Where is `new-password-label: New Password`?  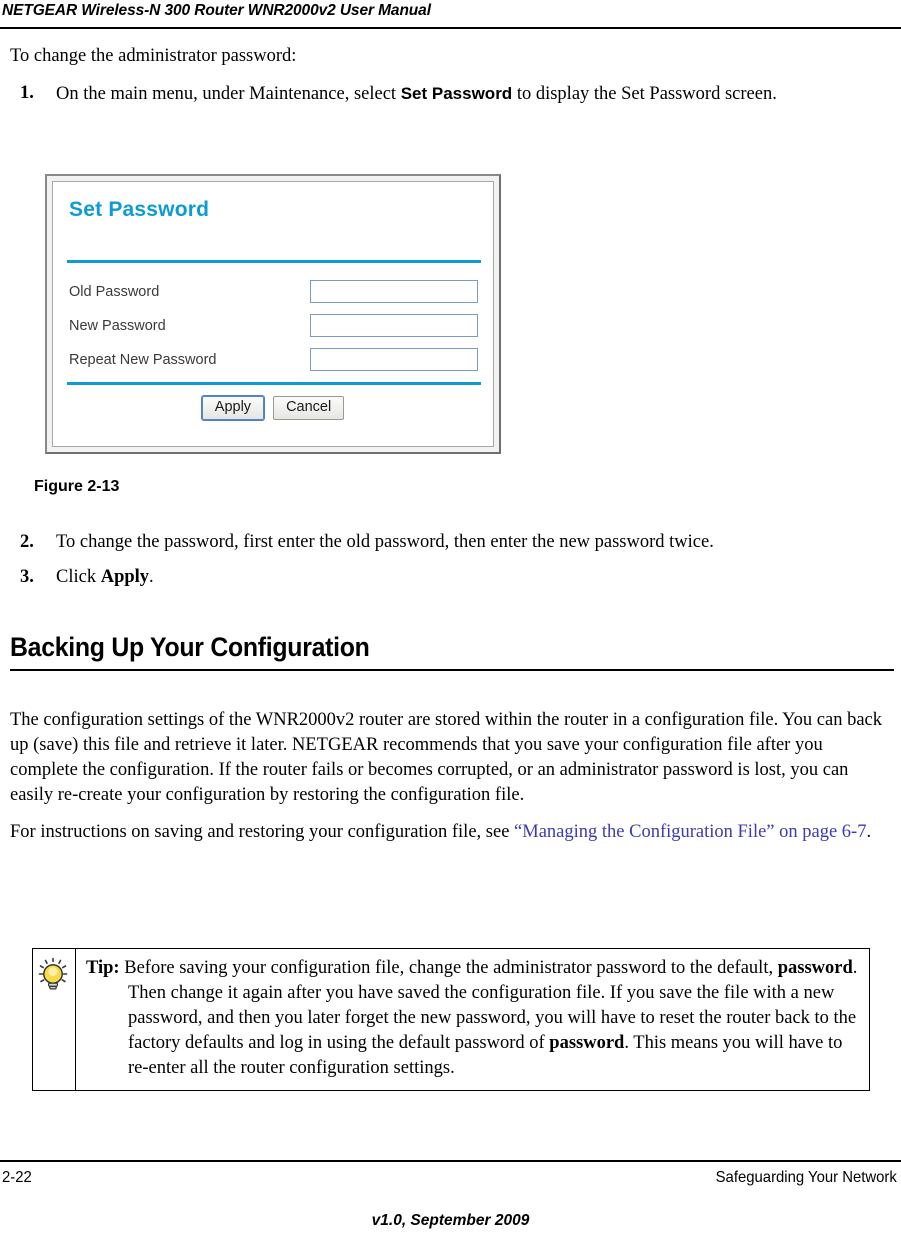
new-password-label: New Password is located at coordinates (117, 326).